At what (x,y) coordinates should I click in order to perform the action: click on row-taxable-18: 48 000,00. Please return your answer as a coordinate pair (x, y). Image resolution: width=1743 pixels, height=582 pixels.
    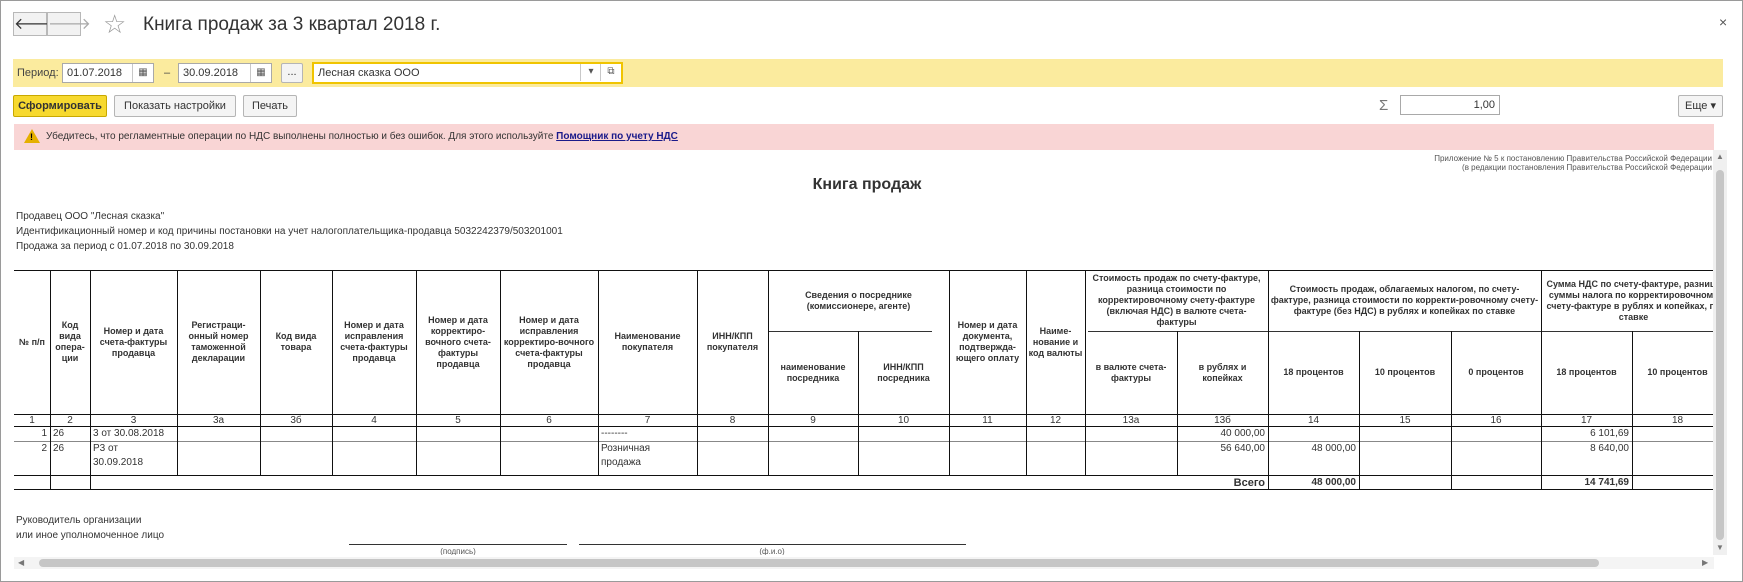
    Looking at the image, I should click on (1334, 448).